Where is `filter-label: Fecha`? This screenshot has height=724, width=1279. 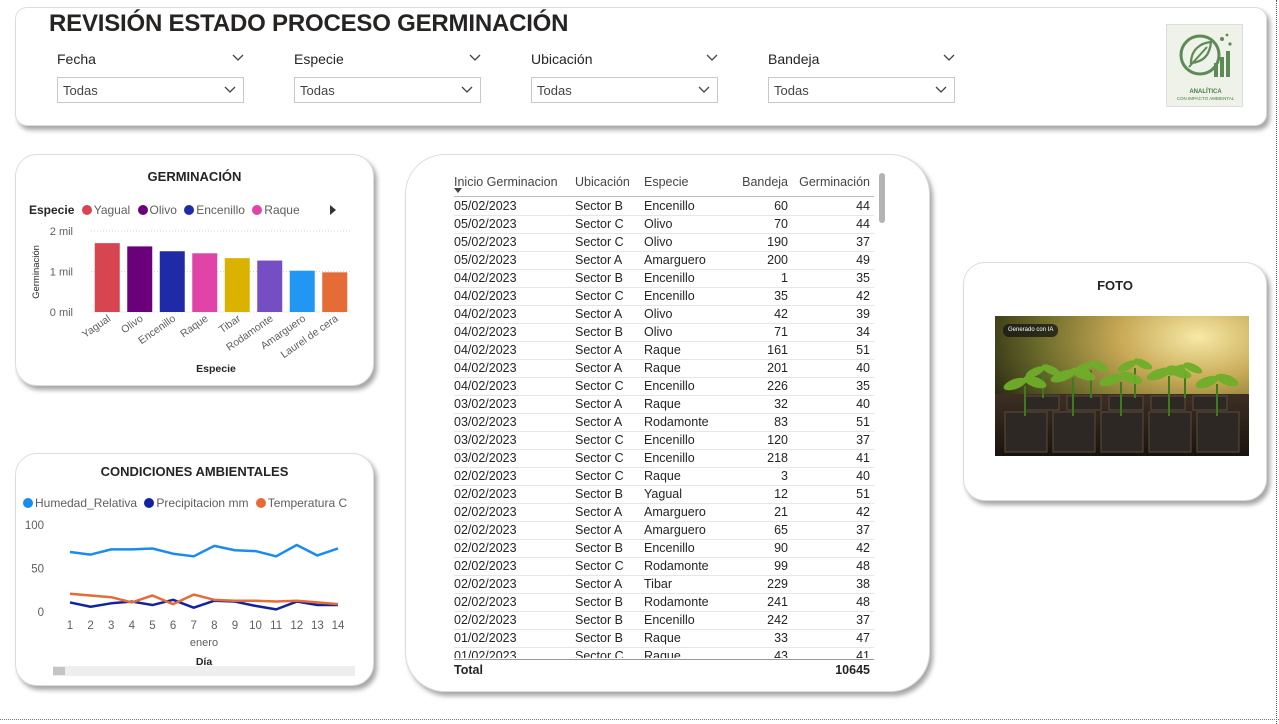 filter-label: Fecha is located at coordinates (76, 59).